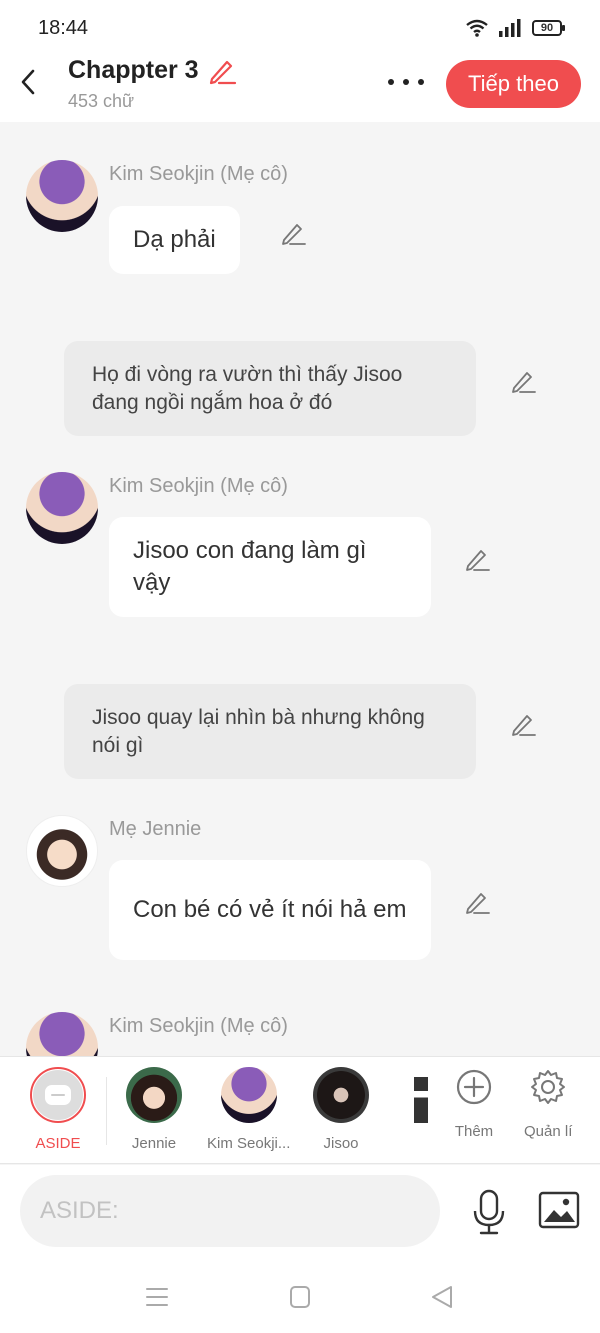  Describe the element at coordinates (270, 567) in the screenshot. I see `message-bubble: Jisoo con đang làm gì vậy` at that location.